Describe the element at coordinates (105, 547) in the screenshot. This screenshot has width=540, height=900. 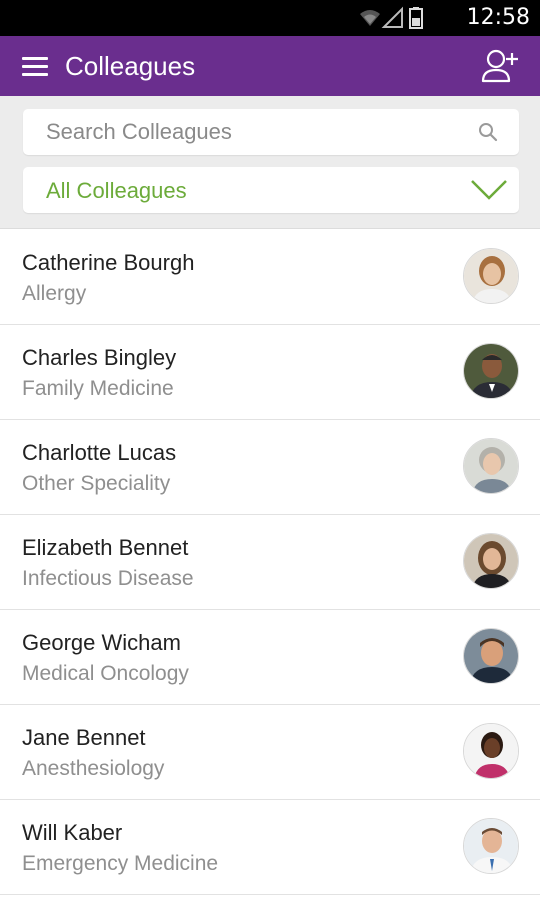
I see `colleague-name: Elizabeth Bennet` at that location.